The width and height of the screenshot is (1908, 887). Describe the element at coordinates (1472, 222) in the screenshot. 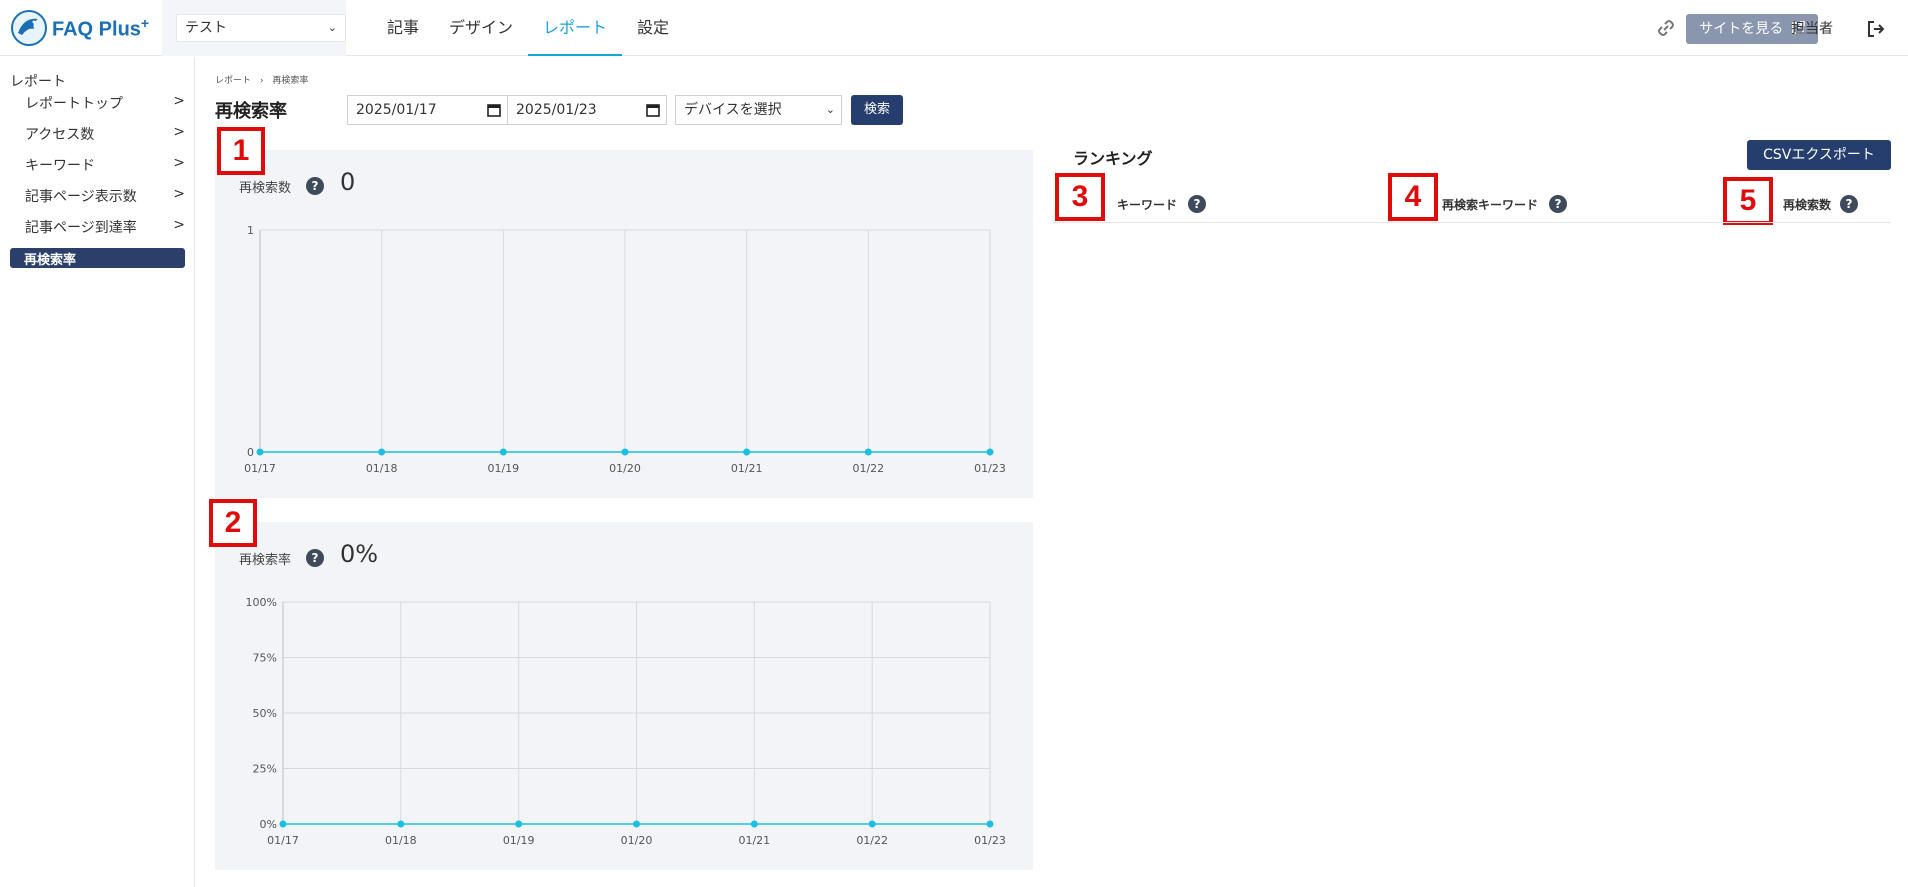

I see `ranking-header-divider` at that location.